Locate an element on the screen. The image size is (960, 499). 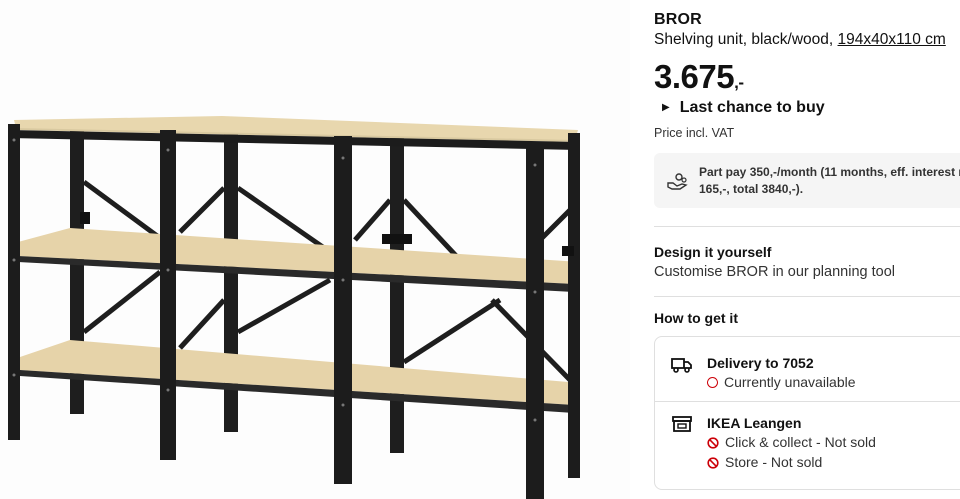
delivery-status: Currently unavailable is located at coordinates (781, 382).